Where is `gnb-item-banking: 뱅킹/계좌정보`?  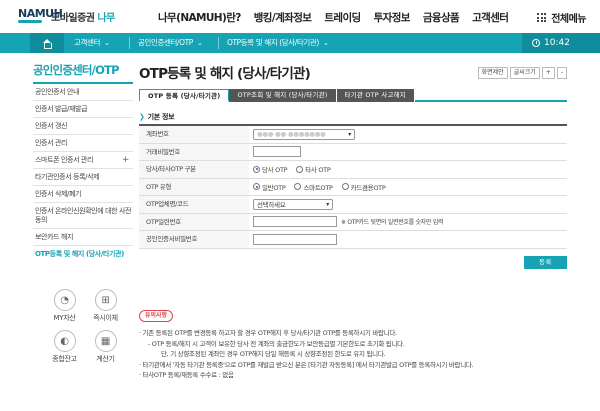 gnb-item-banking: 뱅킹/계좌정보 is located at coordinates (283, 17).